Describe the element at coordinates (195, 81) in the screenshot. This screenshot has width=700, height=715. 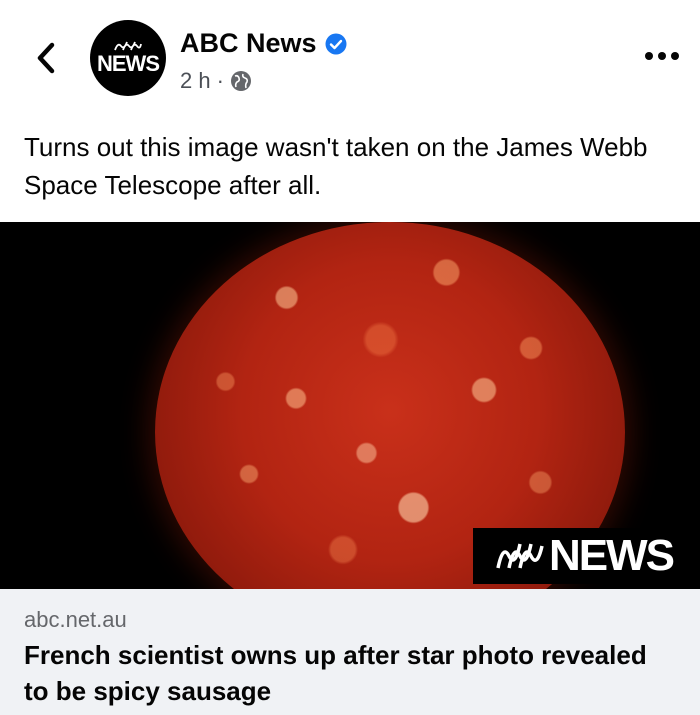
I see `post-time: 2 h` at that location.